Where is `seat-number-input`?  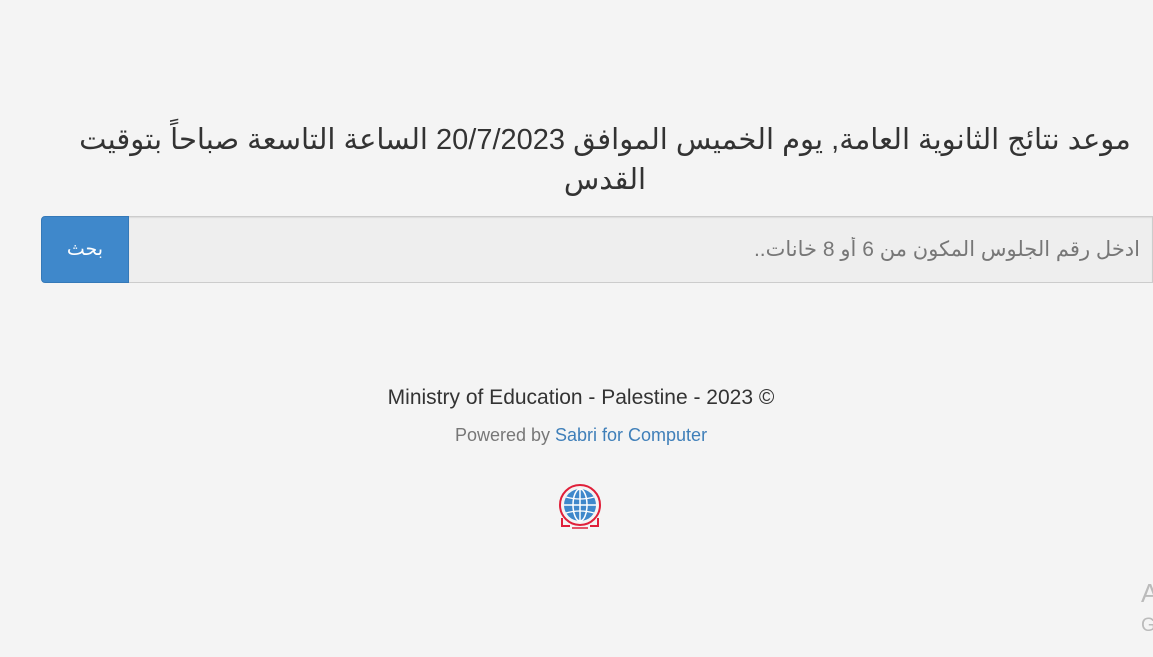 seat-number-input is located at coordinates (641, 249).